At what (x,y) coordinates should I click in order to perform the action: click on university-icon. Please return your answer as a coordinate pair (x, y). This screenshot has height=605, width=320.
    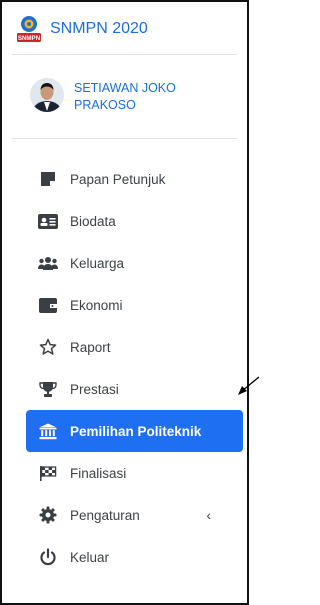
    Looking at the image, I should click on (48, 431).